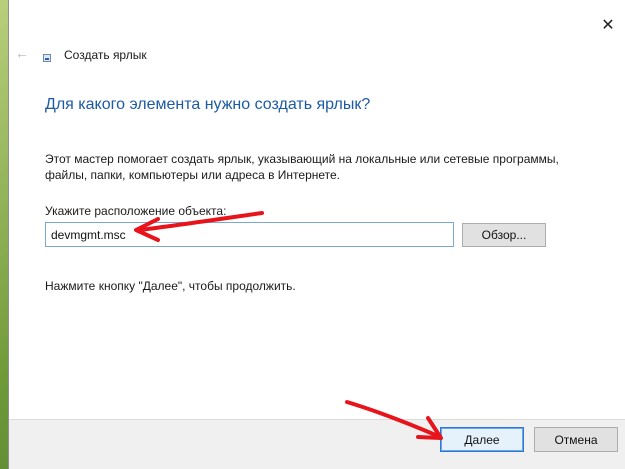  What do you see at coordinates (249, 234) in the screenshot?
I see `location-input` at bounding box center [249, 234].